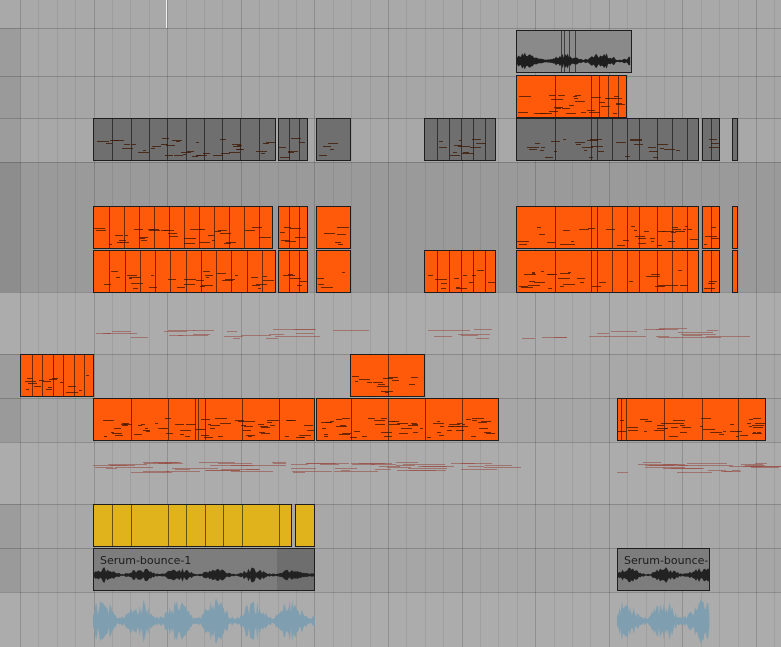 The image size is (781, 647). I want to click on playhead-marker, so click(166, 14).